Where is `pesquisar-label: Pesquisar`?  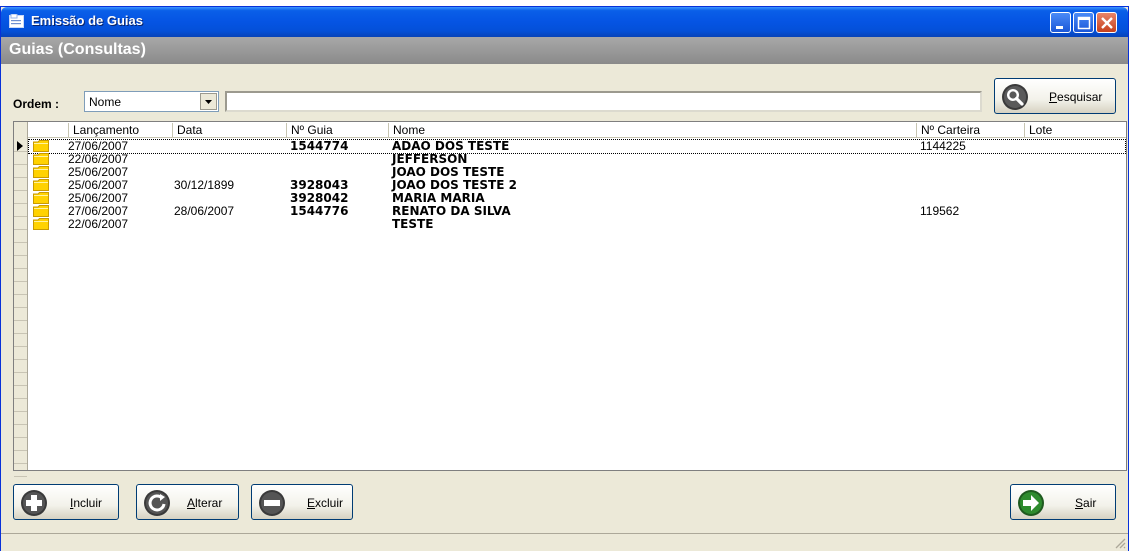 pesquisar-label: Pesquisar is located at coordinates (1076, 97).